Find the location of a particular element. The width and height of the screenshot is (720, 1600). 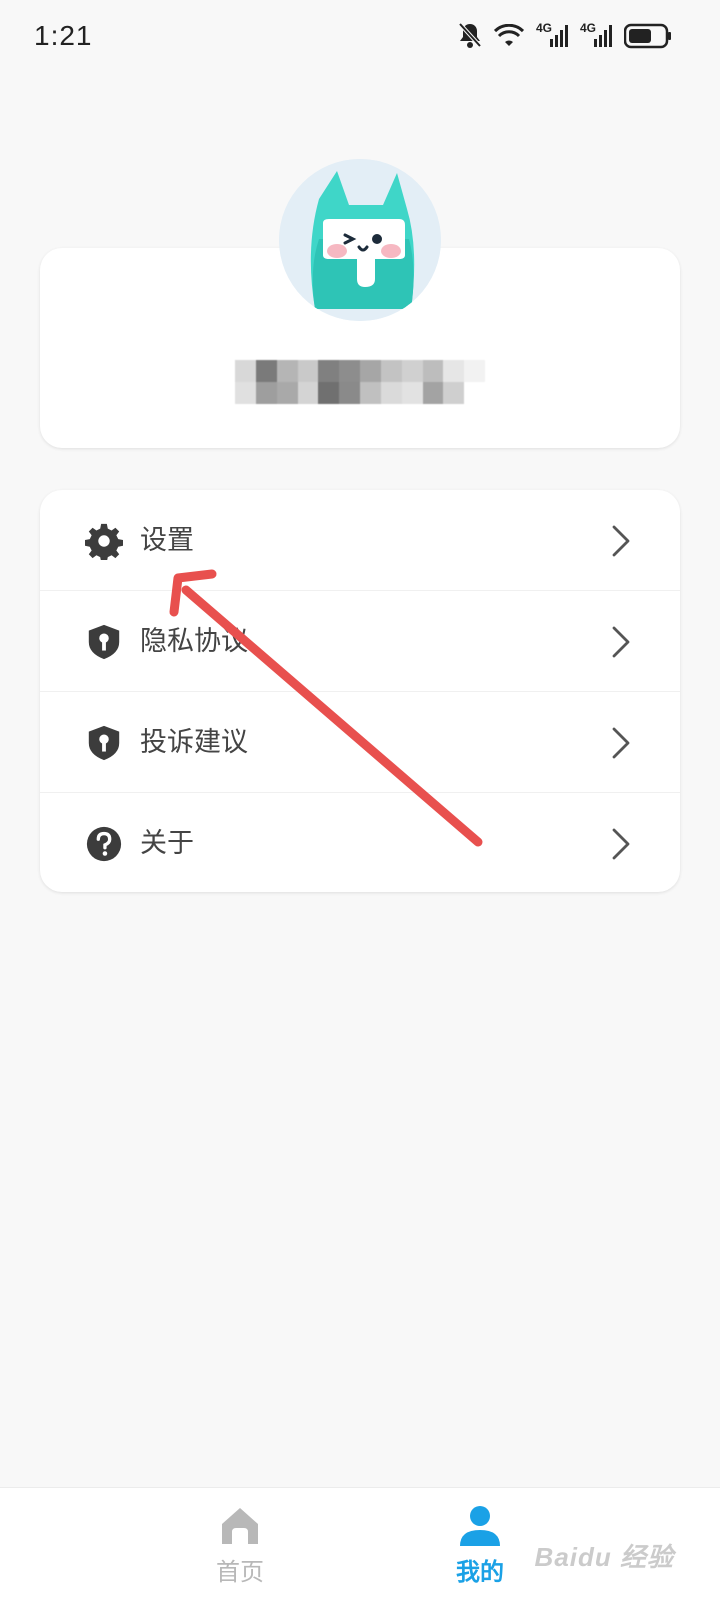

menu-item-label: 投诉建议 is located at coordinates (194, 742).